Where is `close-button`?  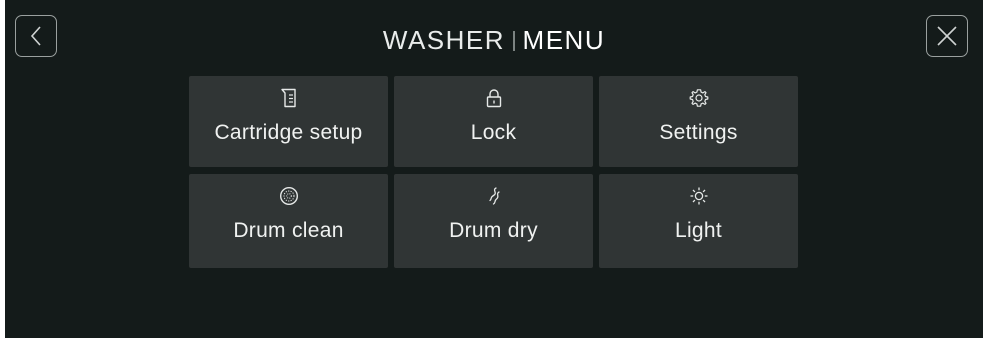 close-button is located at coordinates (947, 36).